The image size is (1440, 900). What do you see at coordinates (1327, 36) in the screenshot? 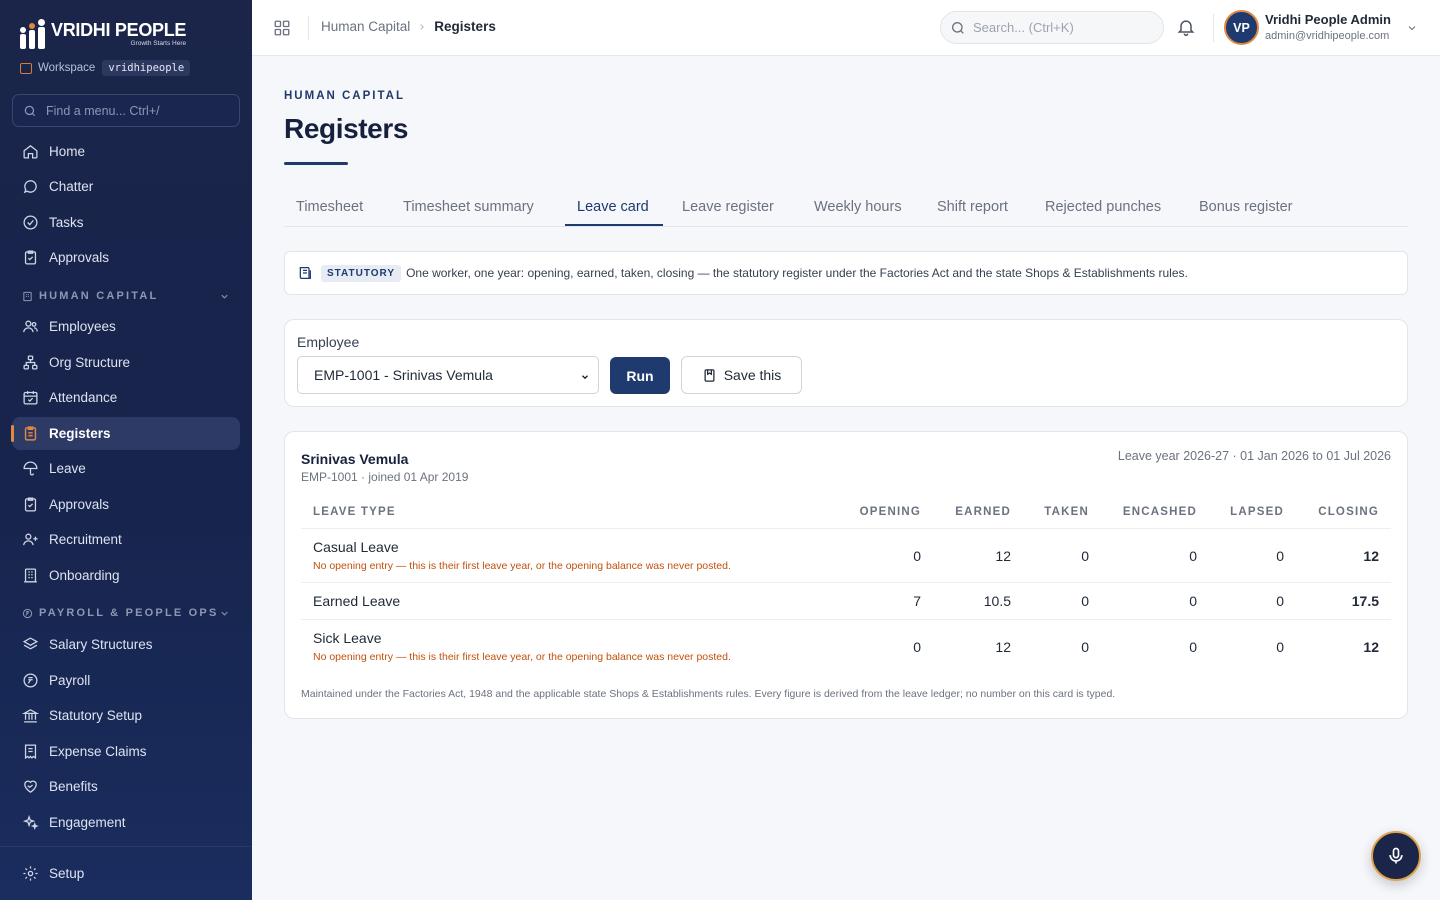
I see `user-email: admin@vridhipeople.com` at bounding box center [1327, 36].